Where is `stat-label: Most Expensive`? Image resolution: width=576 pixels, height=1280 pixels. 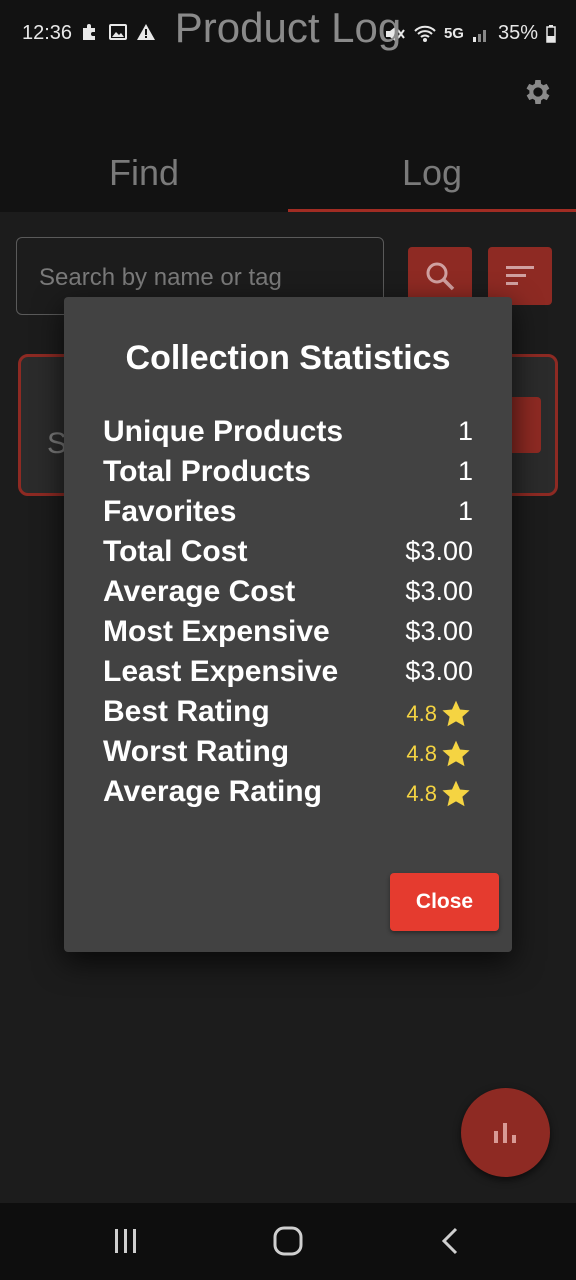 stat-label: Most Expensive is located at coordinates (216, 631).